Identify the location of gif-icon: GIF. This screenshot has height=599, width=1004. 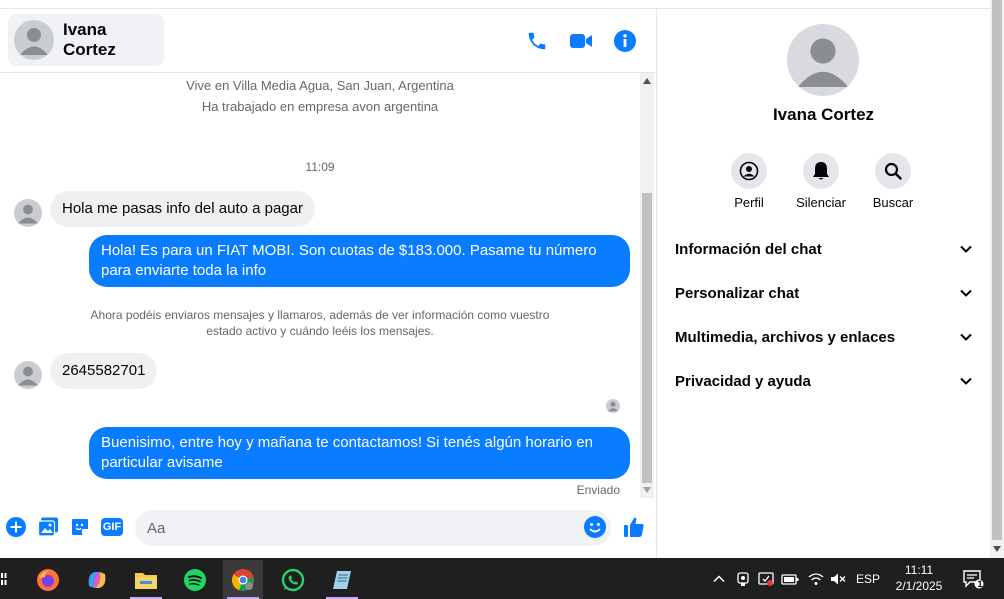
(112, 527).